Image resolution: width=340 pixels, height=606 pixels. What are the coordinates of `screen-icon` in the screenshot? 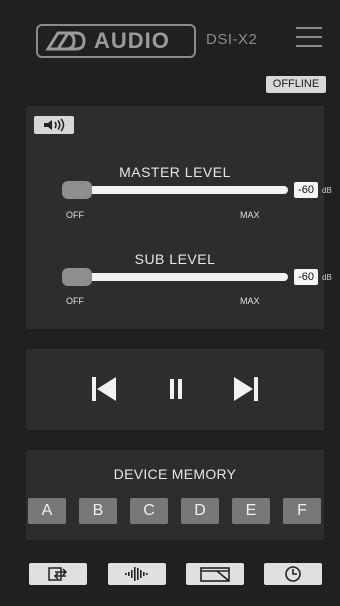 It's located at (215, 574).